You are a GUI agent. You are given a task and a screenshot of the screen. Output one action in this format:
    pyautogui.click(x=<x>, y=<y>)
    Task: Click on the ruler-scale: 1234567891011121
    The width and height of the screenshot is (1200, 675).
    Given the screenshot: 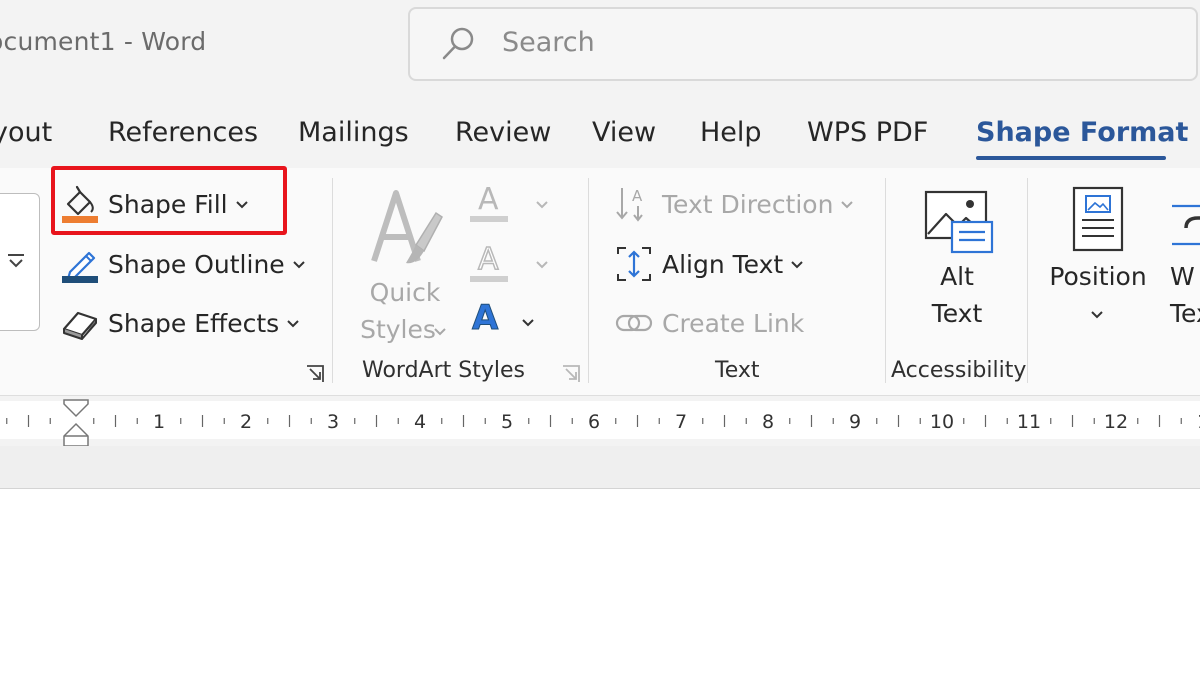 What is the action you would take?
    pyautogui.click(x=600, y=422)
    